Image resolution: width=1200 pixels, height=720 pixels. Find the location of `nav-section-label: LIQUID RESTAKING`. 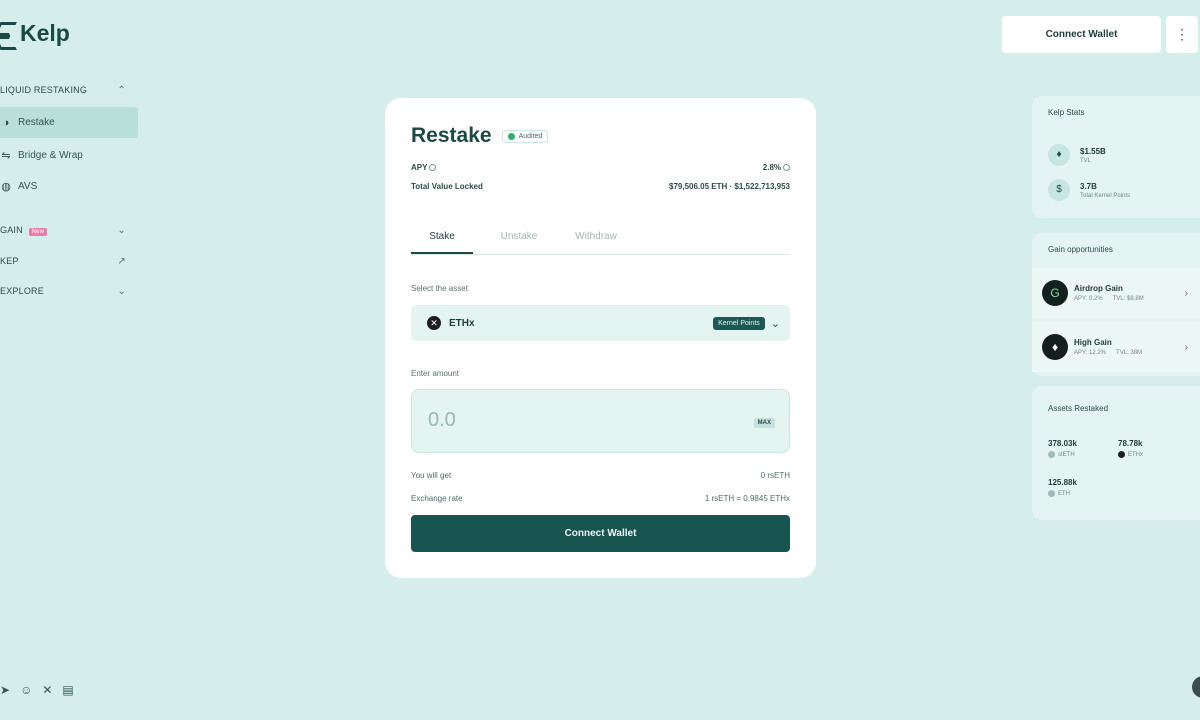

nav-section-label: LIQUID RESTAKING is located at coordinates (44, 90).